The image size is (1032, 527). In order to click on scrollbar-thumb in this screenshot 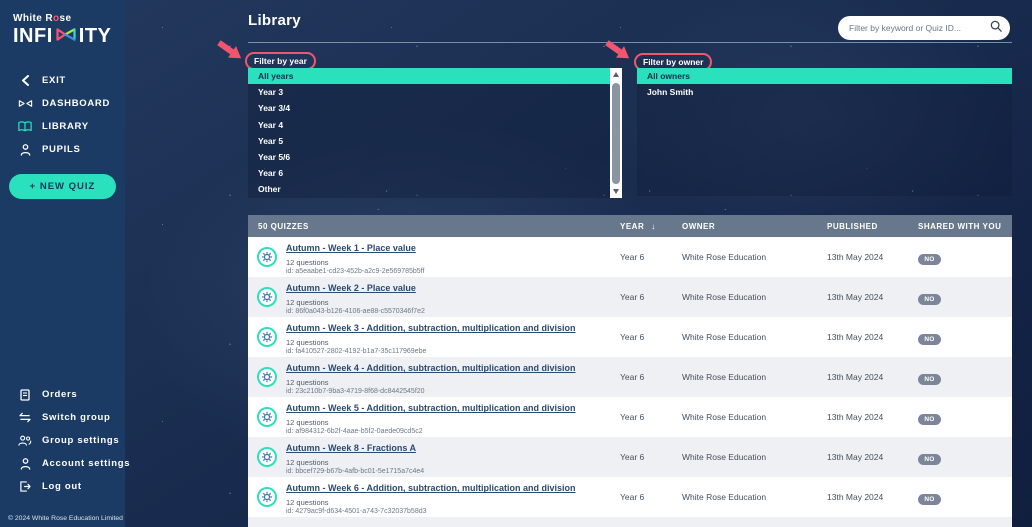, I will do `click(616, 133)`.